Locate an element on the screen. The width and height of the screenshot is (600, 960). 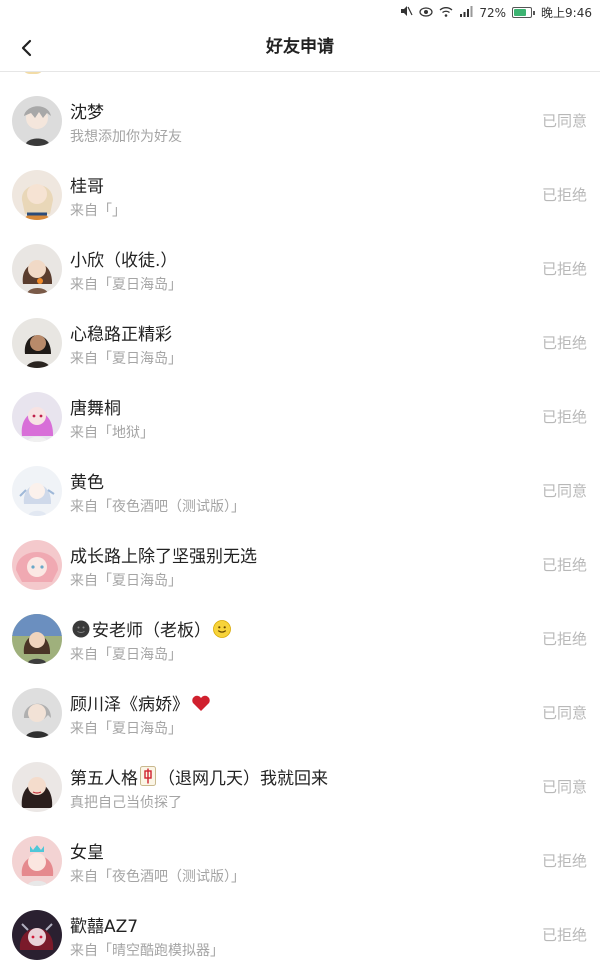
wifi-icon is located at coordinates (446, 13).